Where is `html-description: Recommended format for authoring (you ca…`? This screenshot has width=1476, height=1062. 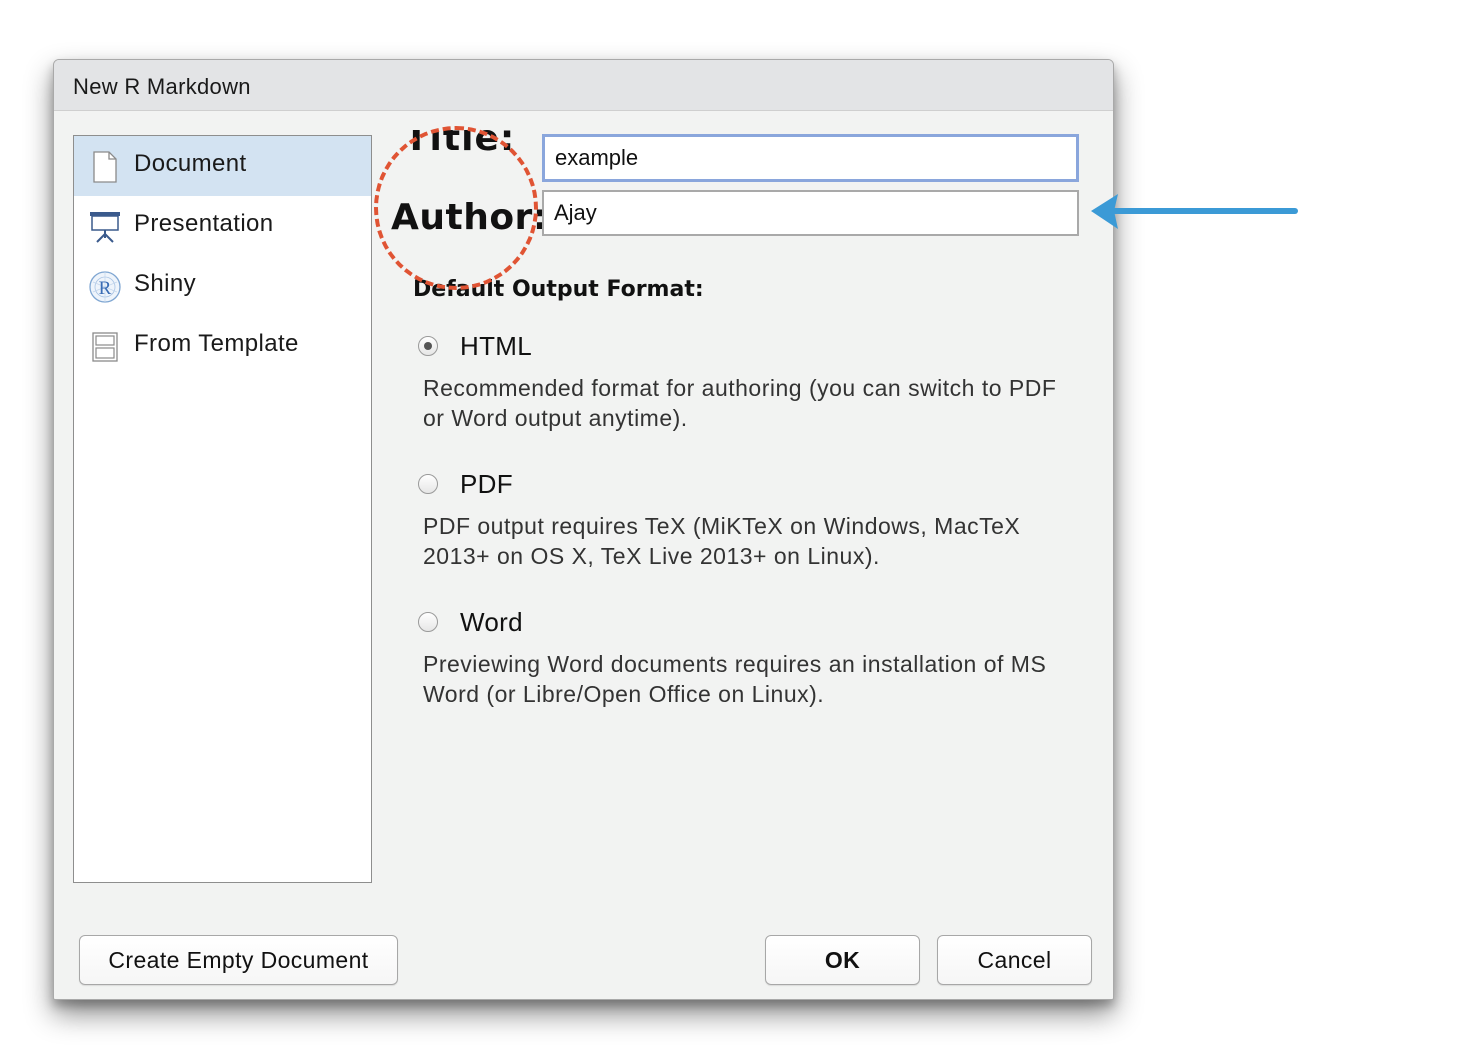
html-description: Recommended format for authoring (you ca… is located at coordinates (740, 403).